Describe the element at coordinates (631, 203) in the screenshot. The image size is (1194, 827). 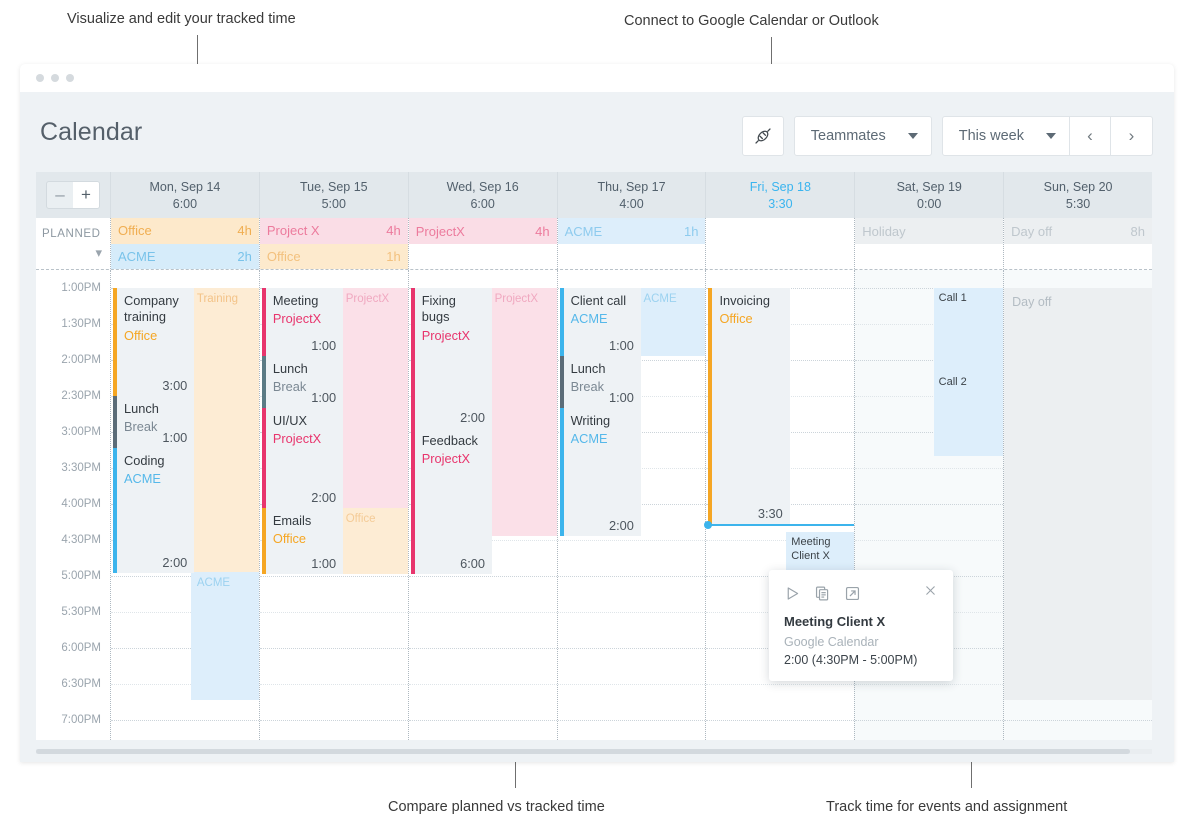
I see `day-total: 4:00` at that location.